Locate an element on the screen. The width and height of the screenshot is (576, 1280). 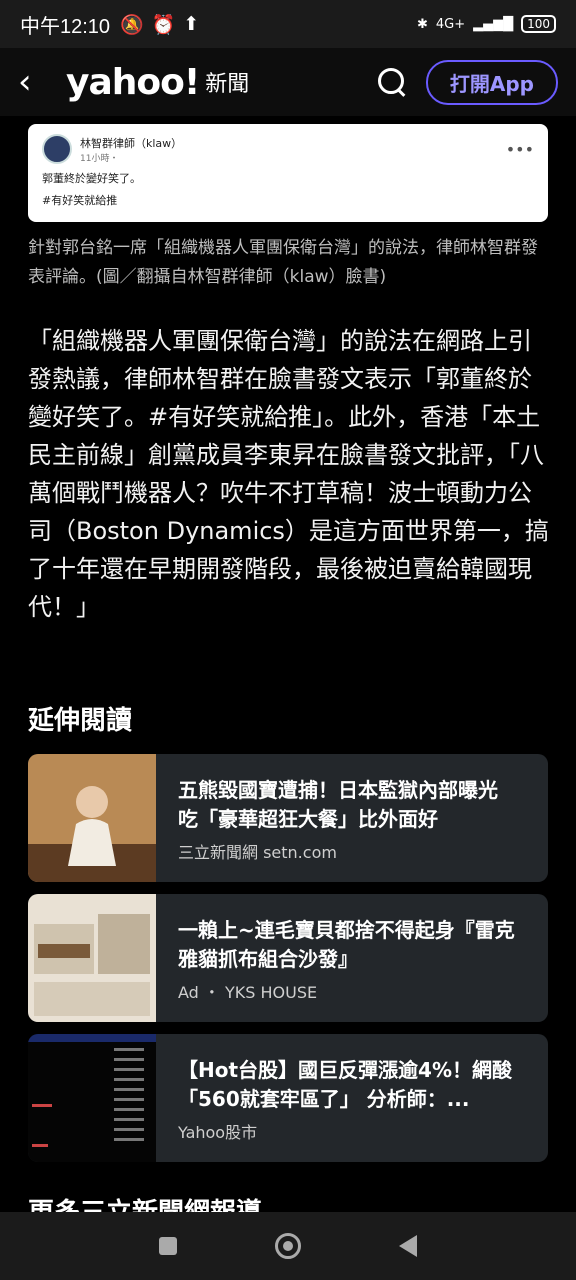
related-source: Yahoo股市 is located at coordinates (218, 1132).